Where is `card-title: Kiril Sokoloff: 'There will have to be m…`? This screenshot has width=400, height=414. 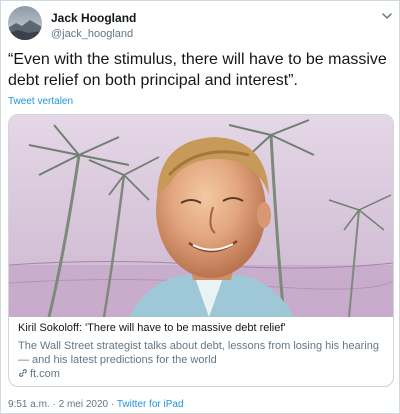 card-title: Kiril Sokoloff: 'There will have to be m… is located at coordinates (152, 328).